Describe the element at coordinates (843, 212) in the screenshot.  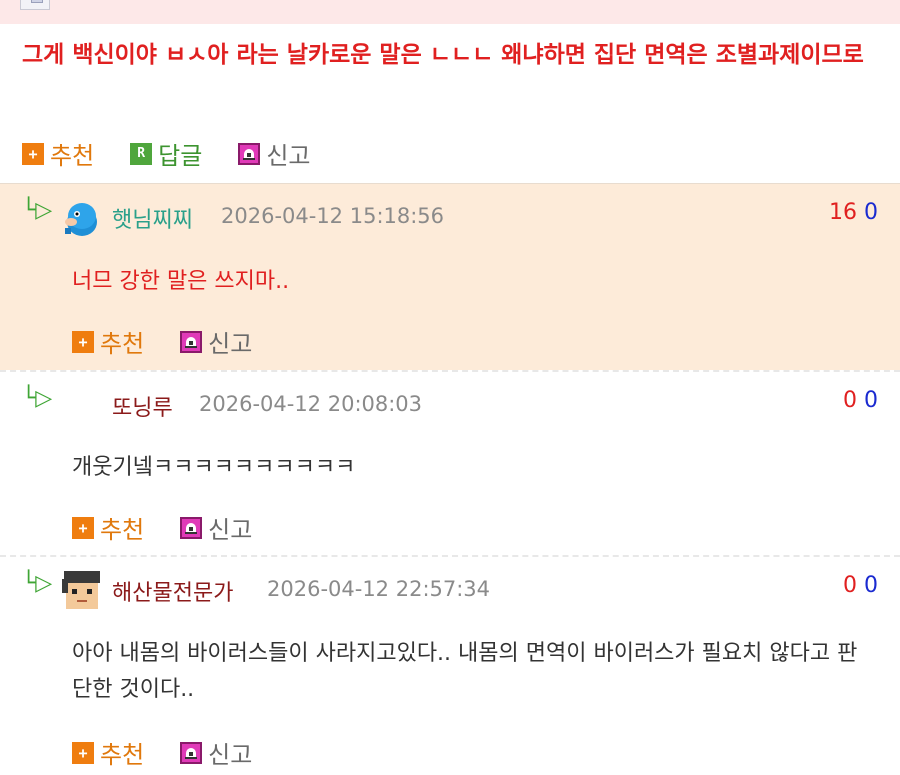
I see `upvote-count: 16` at that location.